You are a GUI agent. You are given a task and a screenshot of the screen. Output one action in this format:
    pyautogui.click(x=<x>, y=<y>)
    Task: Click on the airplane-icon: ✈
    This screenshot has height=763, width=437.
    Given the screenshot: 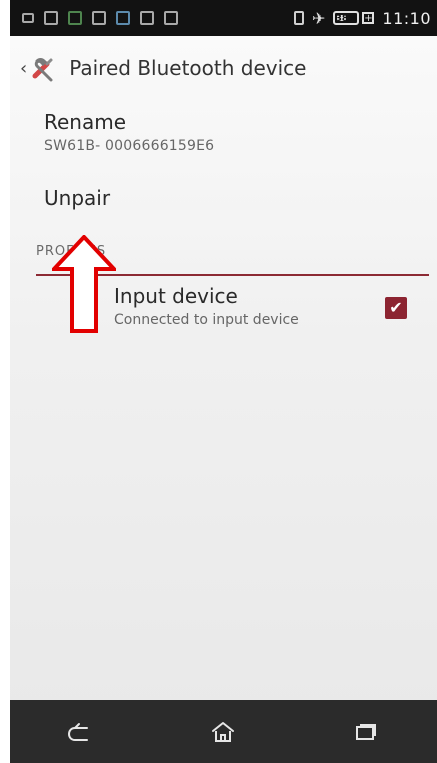 What is the action you would take?
    pyautogui.click(x=318, y=18)
    